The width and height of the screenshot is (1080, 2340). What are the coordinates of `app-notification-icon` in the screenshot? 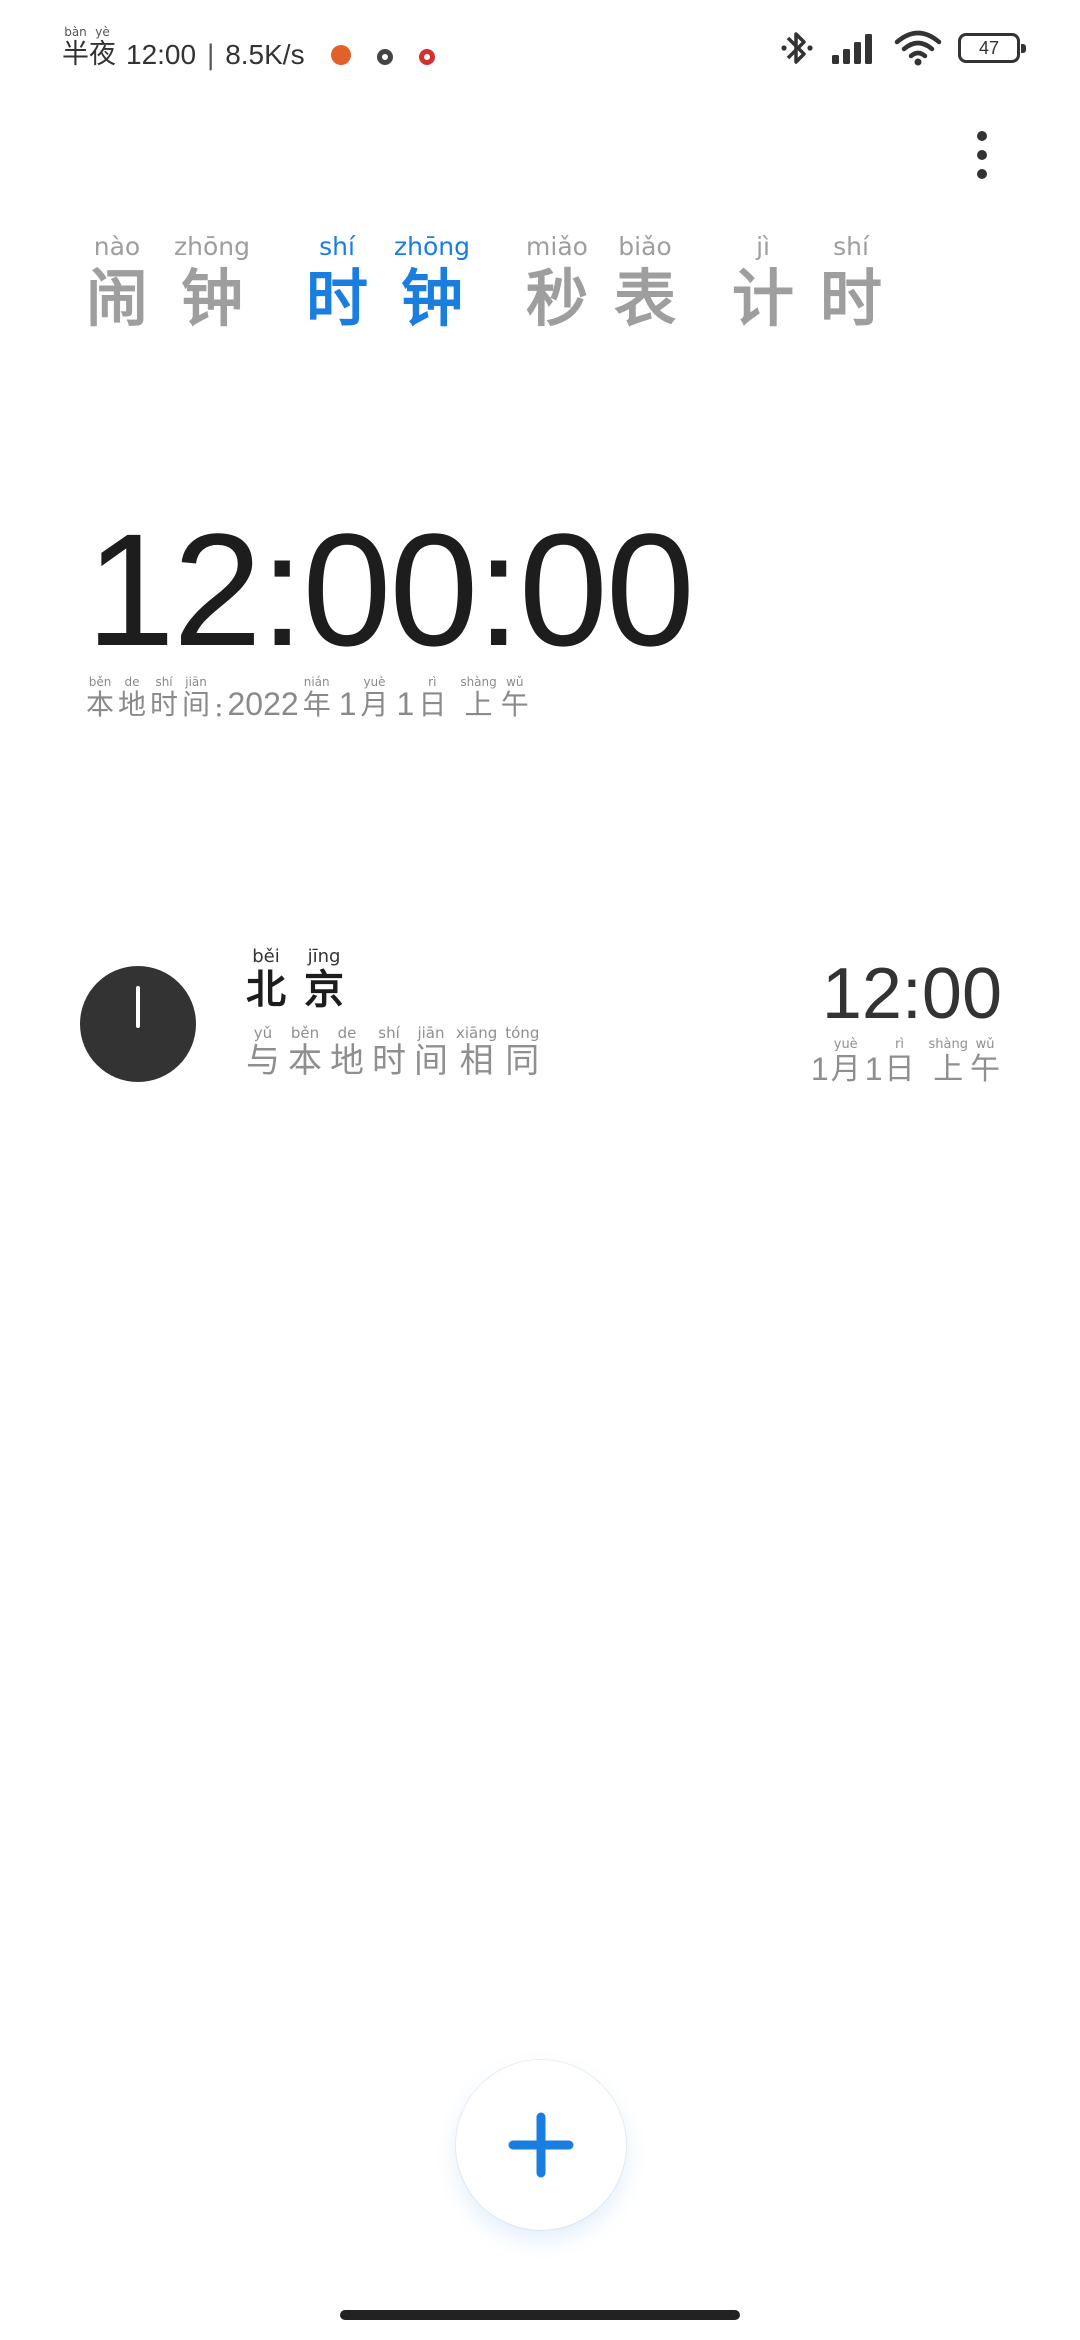 It's located at (340, 55).